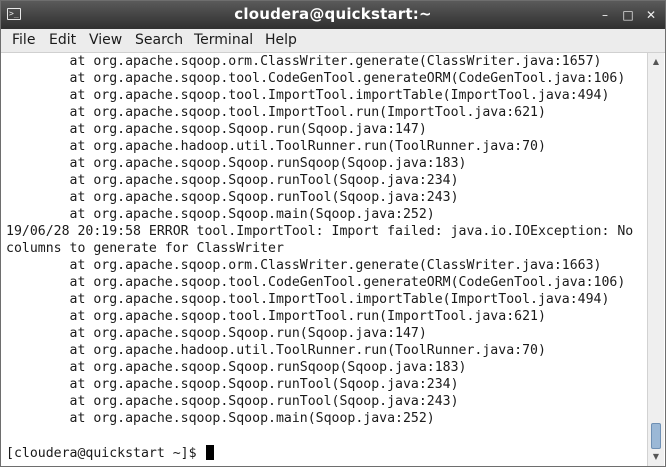 This screenshot has height=467, width=666. Describe the element at coordinates (209, 452) in the screenshot. I see `text-cursor` at that location.